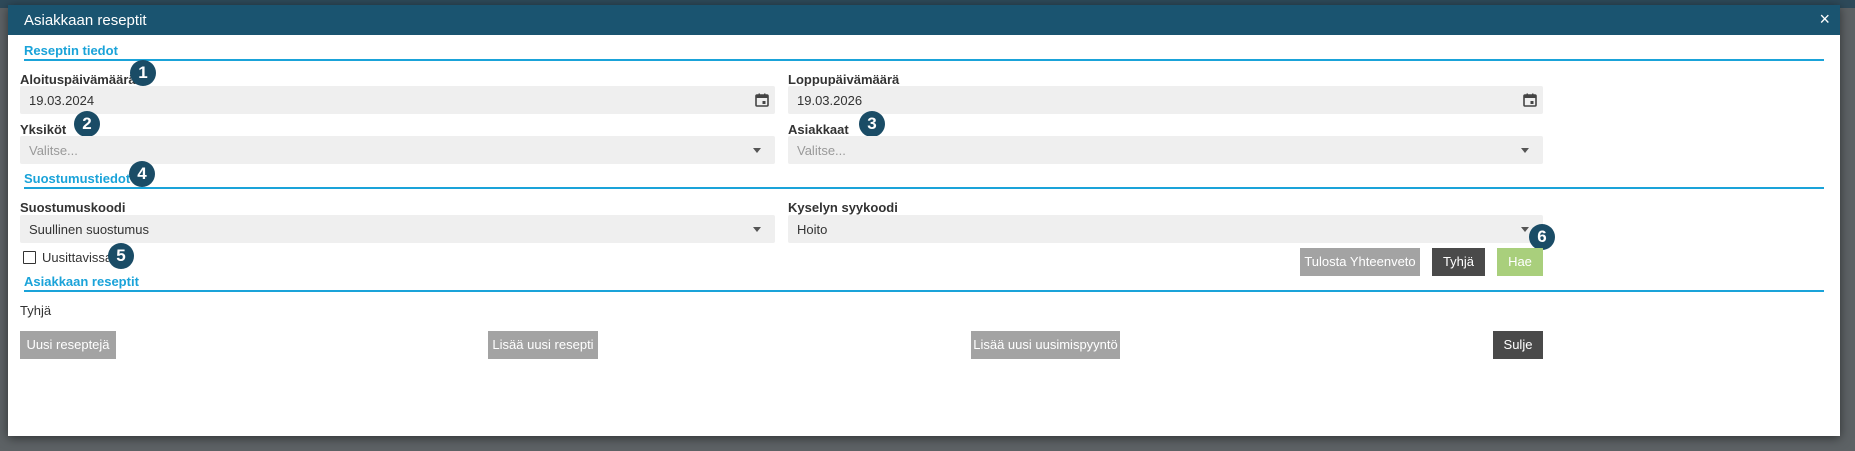 The width and height of the screenshot is (1855, 451). Describe the element at coordinates (543, 345) in the screenshot. I see `add-prescription-button: Lisää uusi resepti` at that location.